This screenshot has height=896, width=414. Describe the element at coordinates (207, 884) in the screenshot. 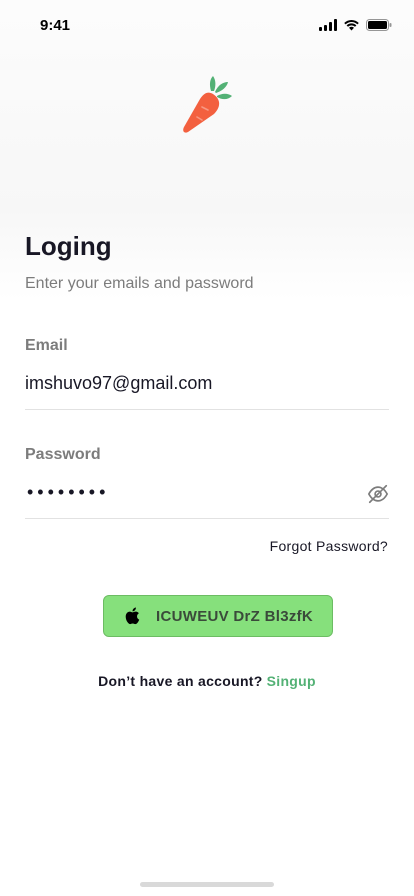

I see `home-indicator` at that location.